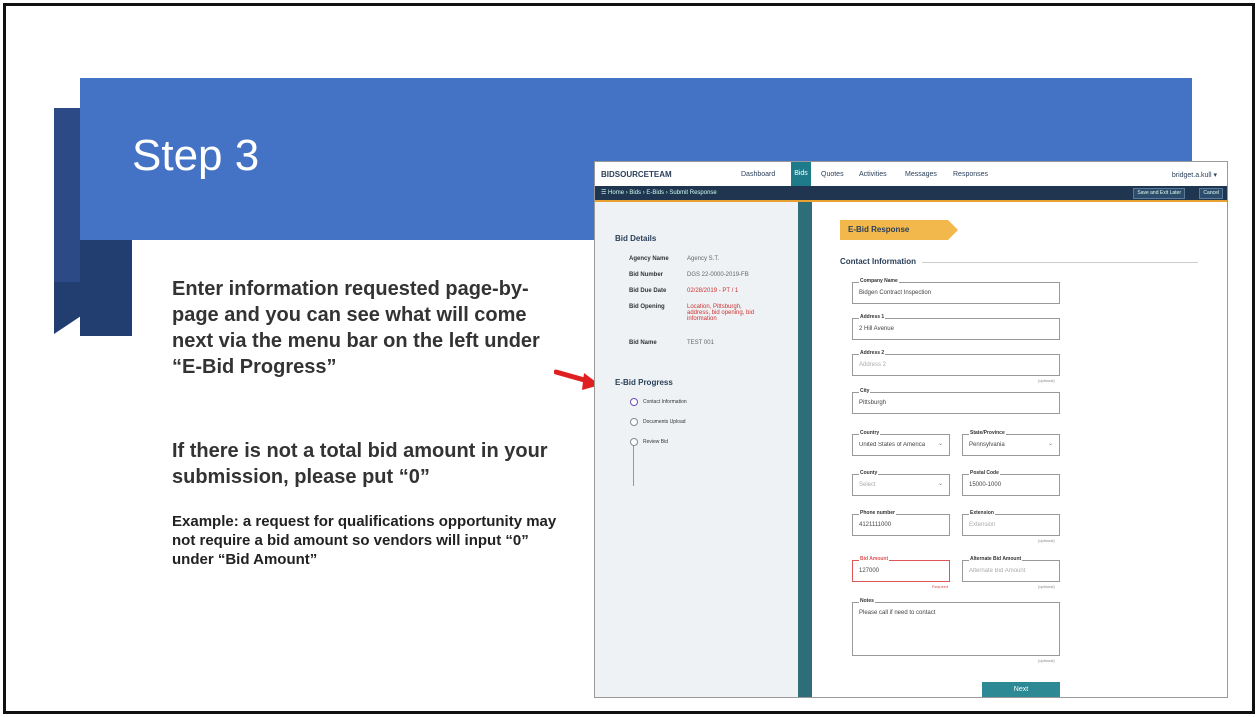 Image resolution: width=1258 pixels, height=717 pixels. I want to click on app-logo: BIDSOURCETEAM, so click(636, 174).